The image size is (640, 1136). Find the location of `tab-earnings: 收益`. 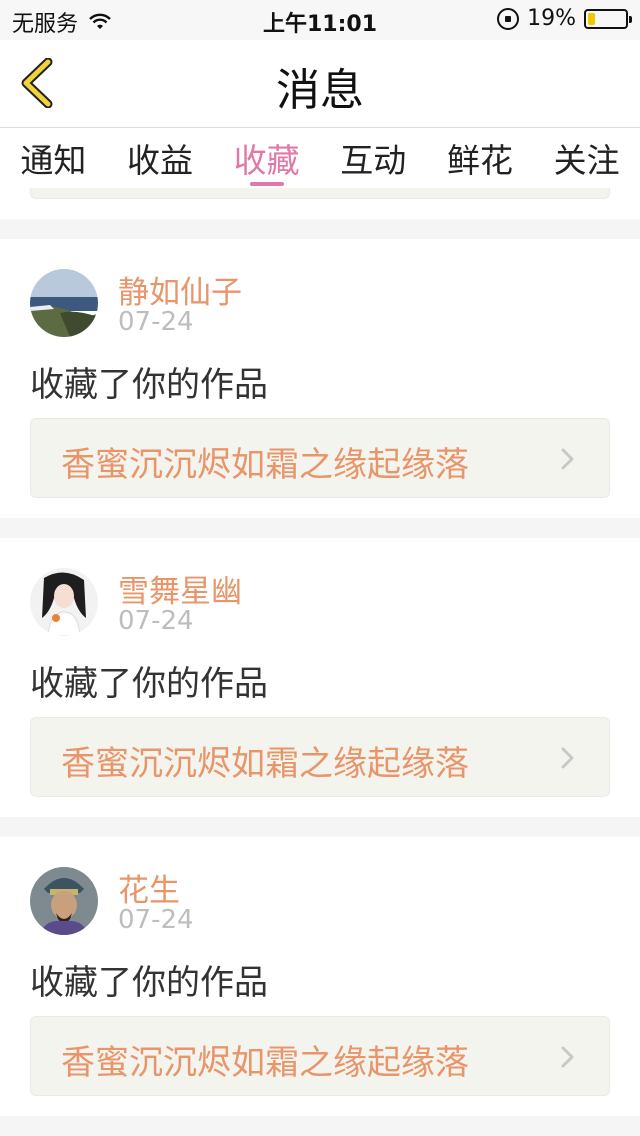

tab-earnings: 收益 is located at coordinates (160, 158).